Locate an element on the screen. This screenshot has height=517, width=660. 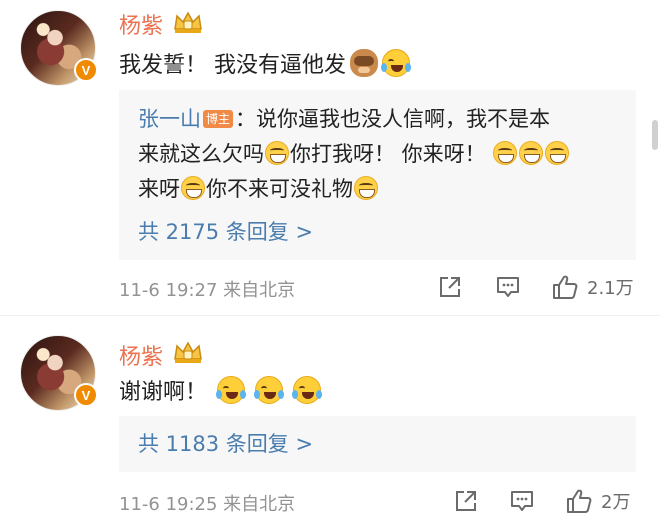
reply-line-1: ：说你逼我也没人信啊，我不是本 is located at coordinates (393, 119).